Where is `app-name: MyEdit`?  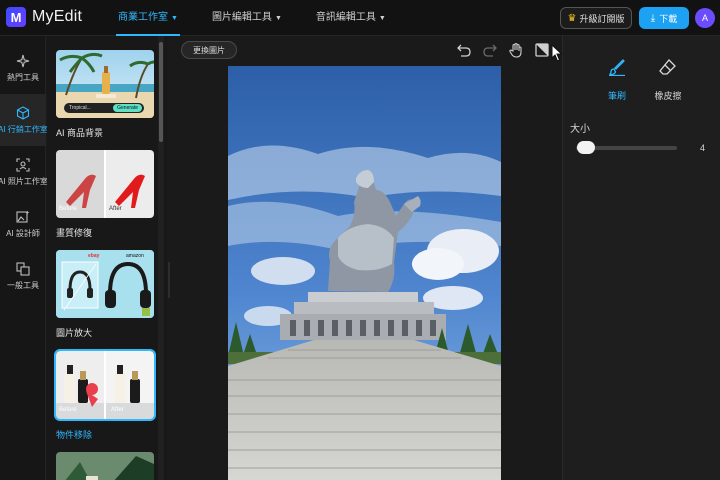 app-name: MyEdit is located at coordinates (57, 16).